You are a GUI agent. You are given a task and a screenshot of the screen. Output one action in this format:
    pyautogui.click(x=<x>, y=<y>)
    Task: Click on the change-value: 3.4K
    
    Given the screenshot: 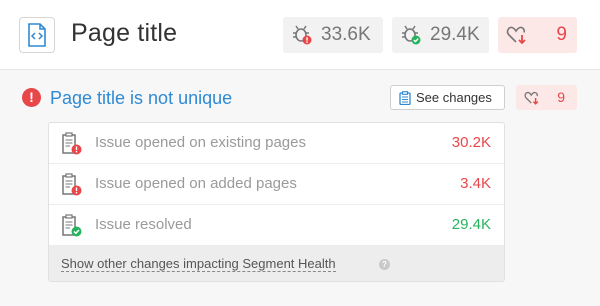 What is the action you would take?
    pyautogui.click(x=475, y=183)
    